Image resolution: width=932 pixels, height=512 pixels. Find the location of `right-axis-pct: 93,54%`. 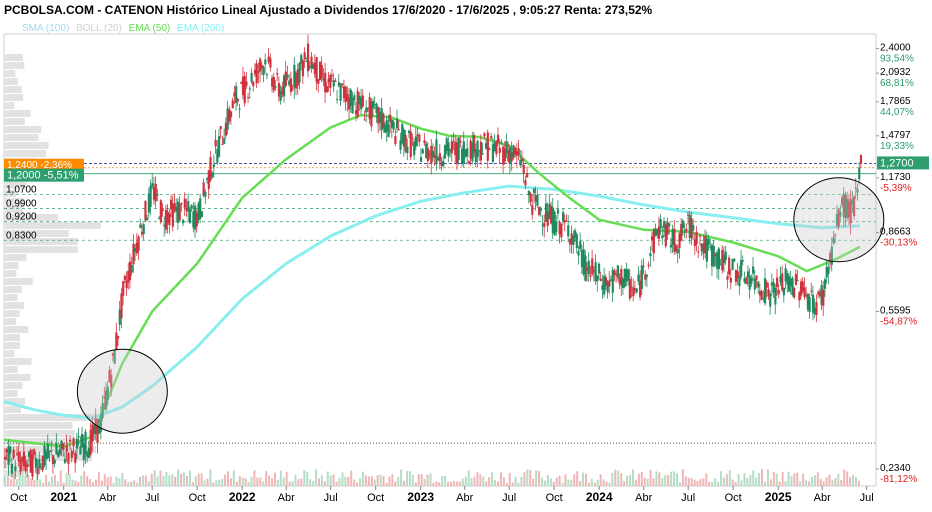

right-axis-pct: 93,54% is located at coordinates (897, 58).